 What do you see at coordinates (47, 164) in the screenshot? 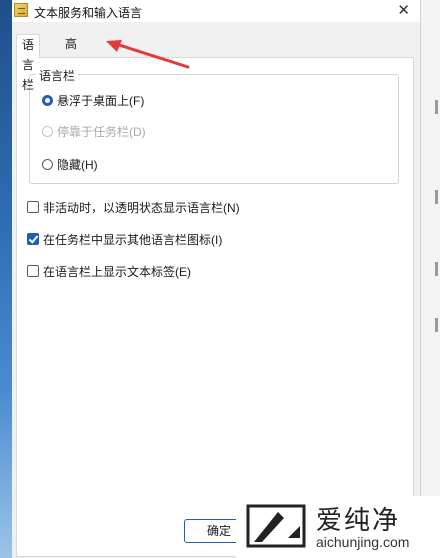
I see `radio-button` at bounding box center [47, 164].